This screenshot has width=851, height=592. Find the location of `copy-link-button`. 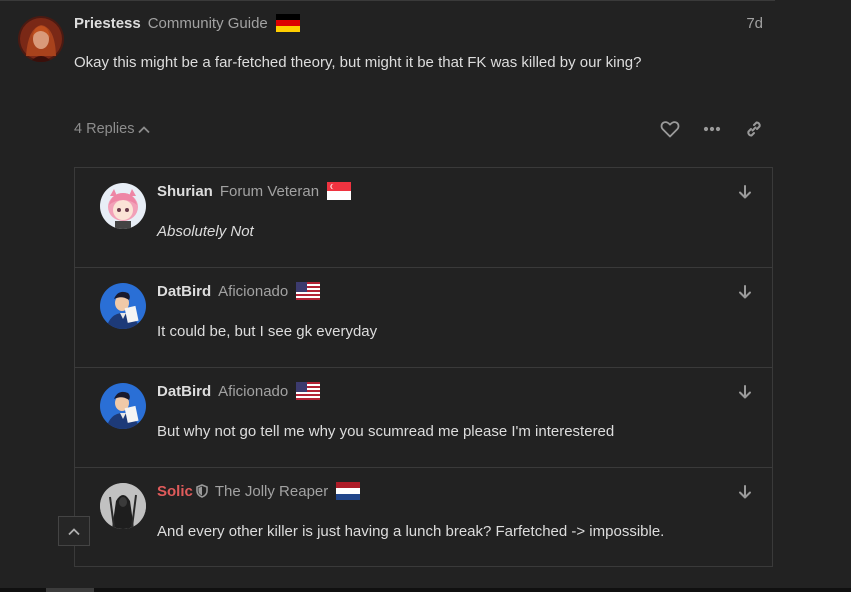

copy-link-button is located at coordinates (754, 129).